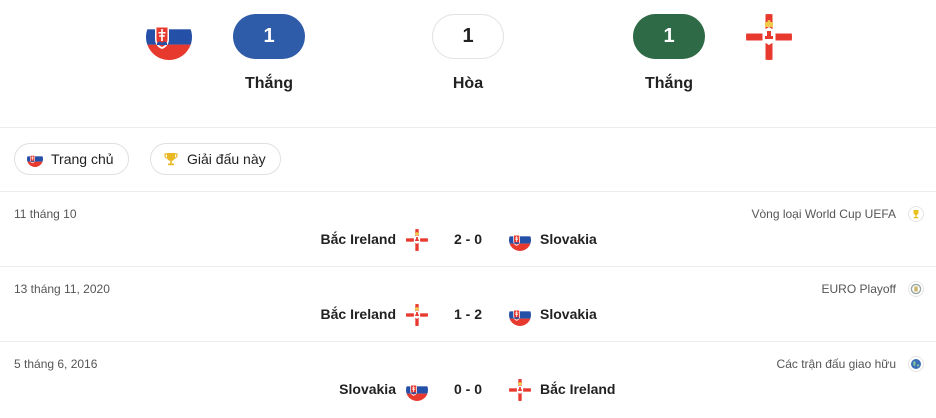 The width and height of the screenshot is (936, 418). I want to click on match-away-team: Bắc Ireland, so click(578, 389).